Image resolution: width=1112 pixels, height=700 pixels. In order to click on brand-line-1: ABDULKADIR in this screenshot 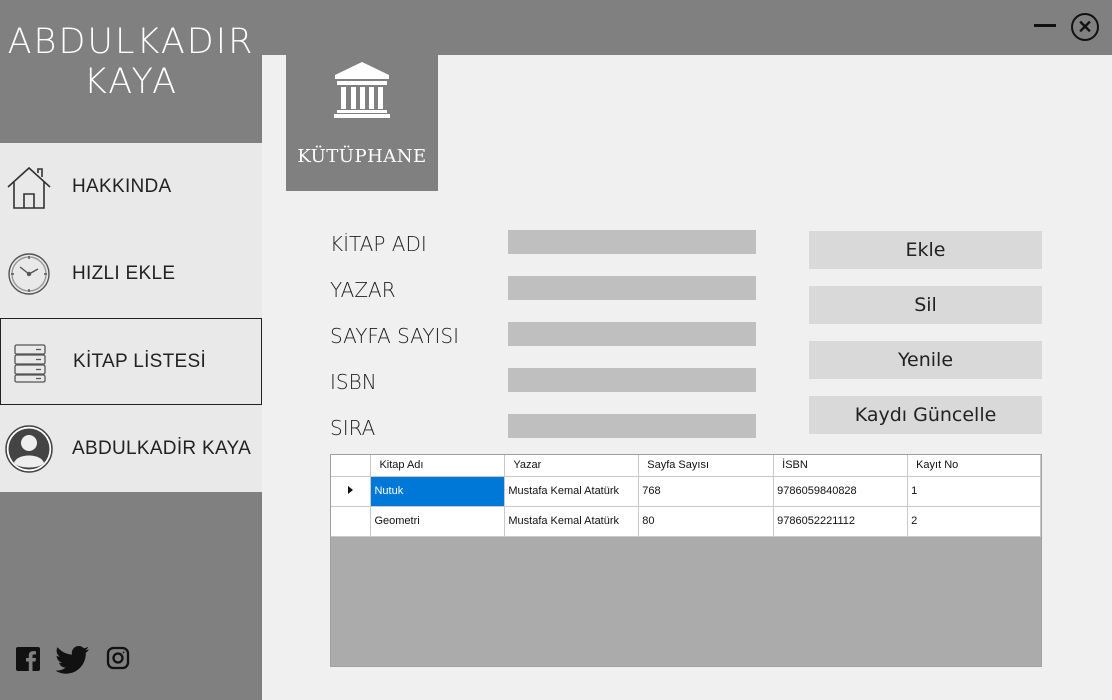, I will do `click(131, 42)`.